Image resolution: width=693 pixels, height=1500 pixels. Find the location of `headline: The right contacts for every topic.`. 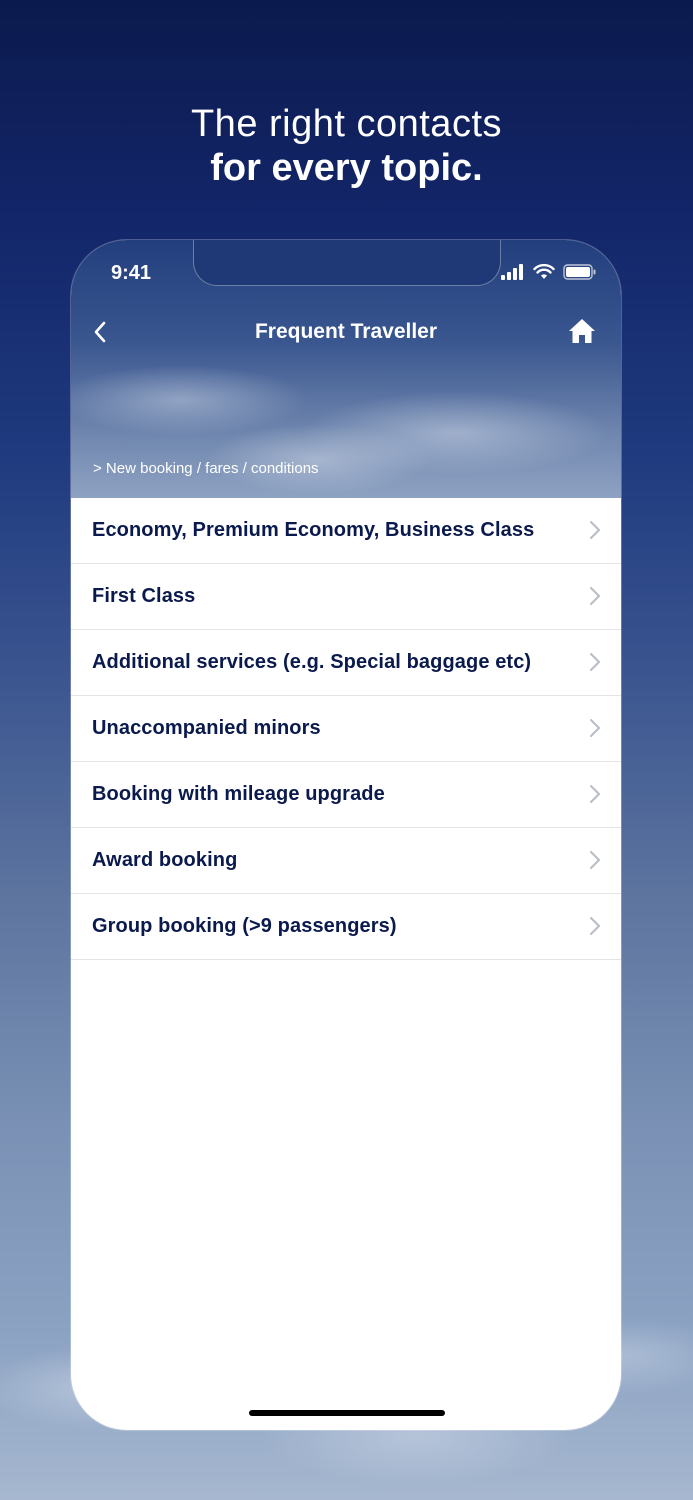

headline: The right contacts for every topic. is located at coordinates (346, 146).